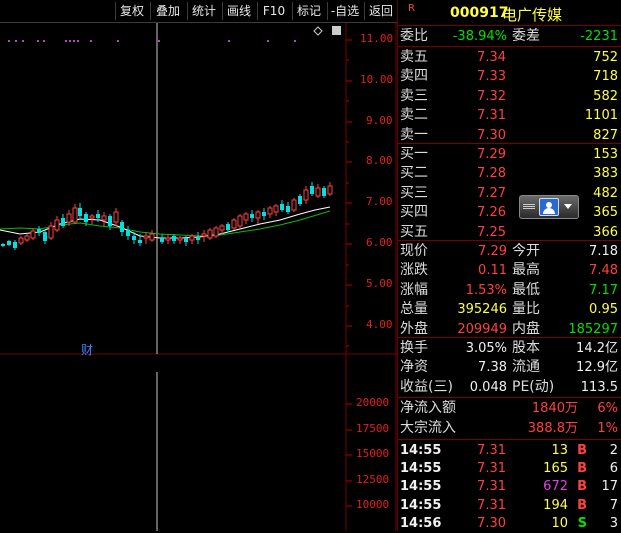 This screenshot has height=533, width=621. Describe the element at coordinates (582, 523) in the screenshot. I see `trade-side: S` at that location.